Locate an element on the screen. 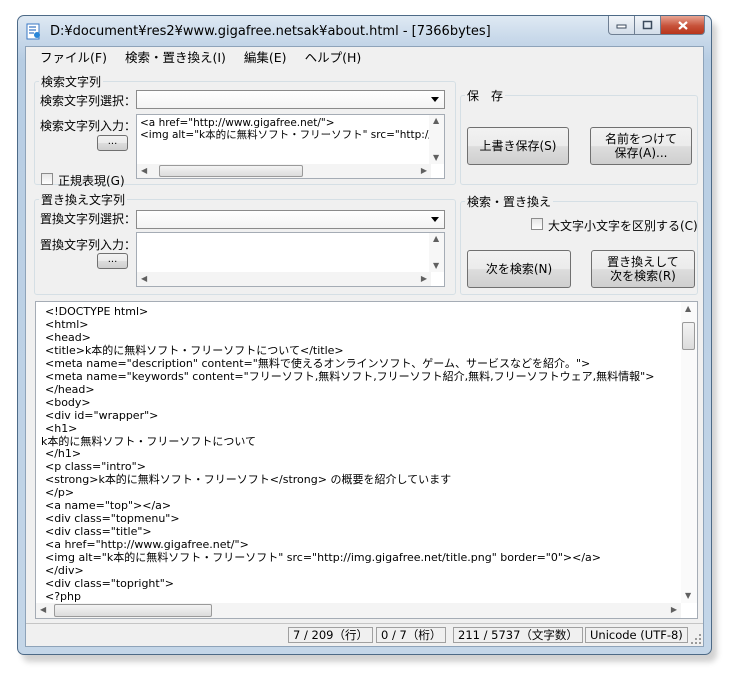 This screenshot has height=679, width=737. code-line: </h1> is located at coordinates (63, 454).